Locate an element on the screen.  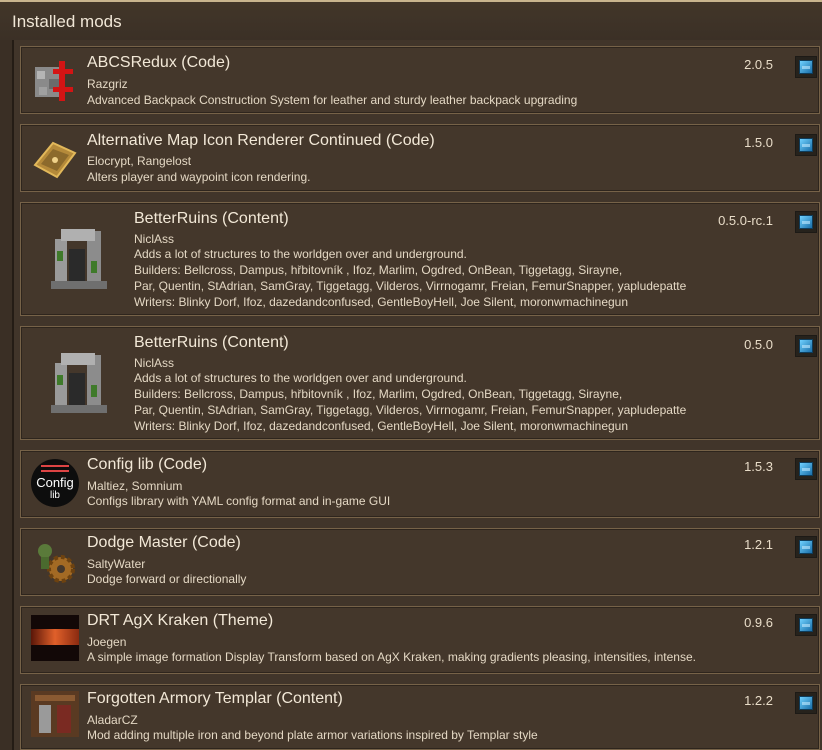
mod-version: 1.2.1 is located at coordinates (758, 544).